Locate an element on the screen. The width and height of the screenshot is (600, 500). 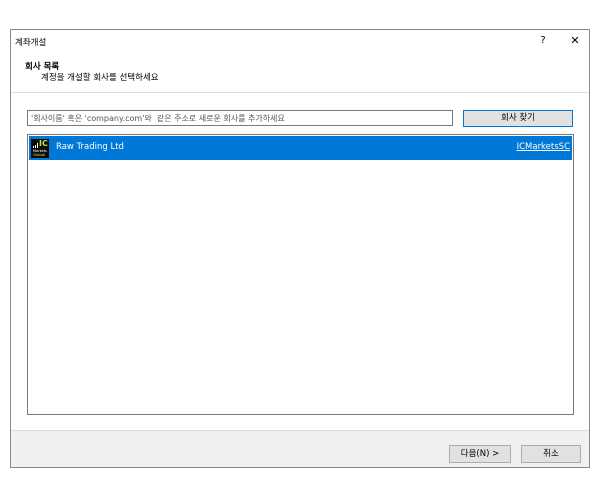
close-button: ✕ is located at coordinates (575, 41).